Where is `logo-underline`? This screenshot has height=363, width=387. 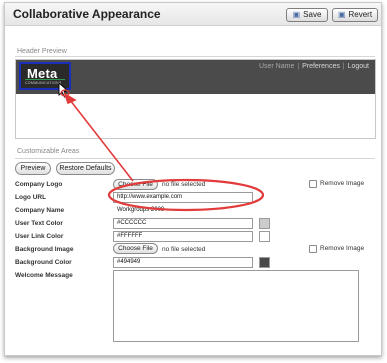
logo-underline is located at coordinates (45, 79).